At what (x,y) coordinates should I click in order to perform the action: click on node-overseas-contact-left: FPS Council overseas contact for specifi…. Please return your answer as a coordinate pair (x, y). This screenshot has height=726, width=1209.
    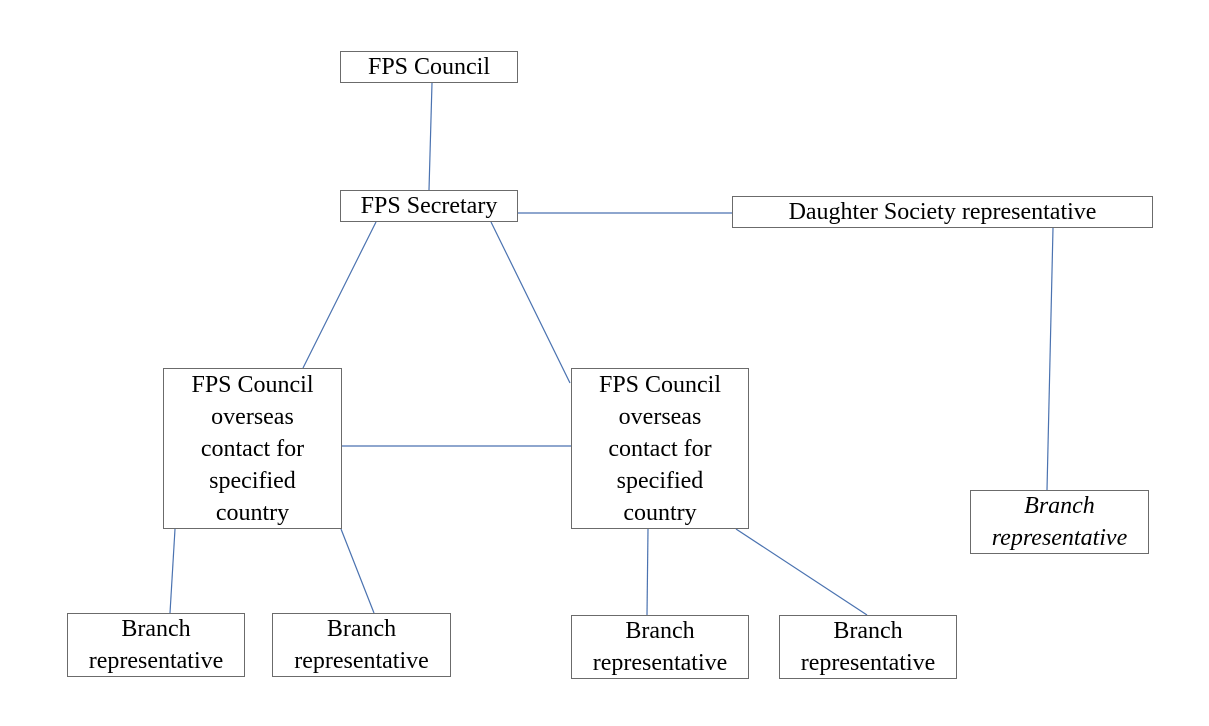
    Looking at the image, I should click on (252, 448).